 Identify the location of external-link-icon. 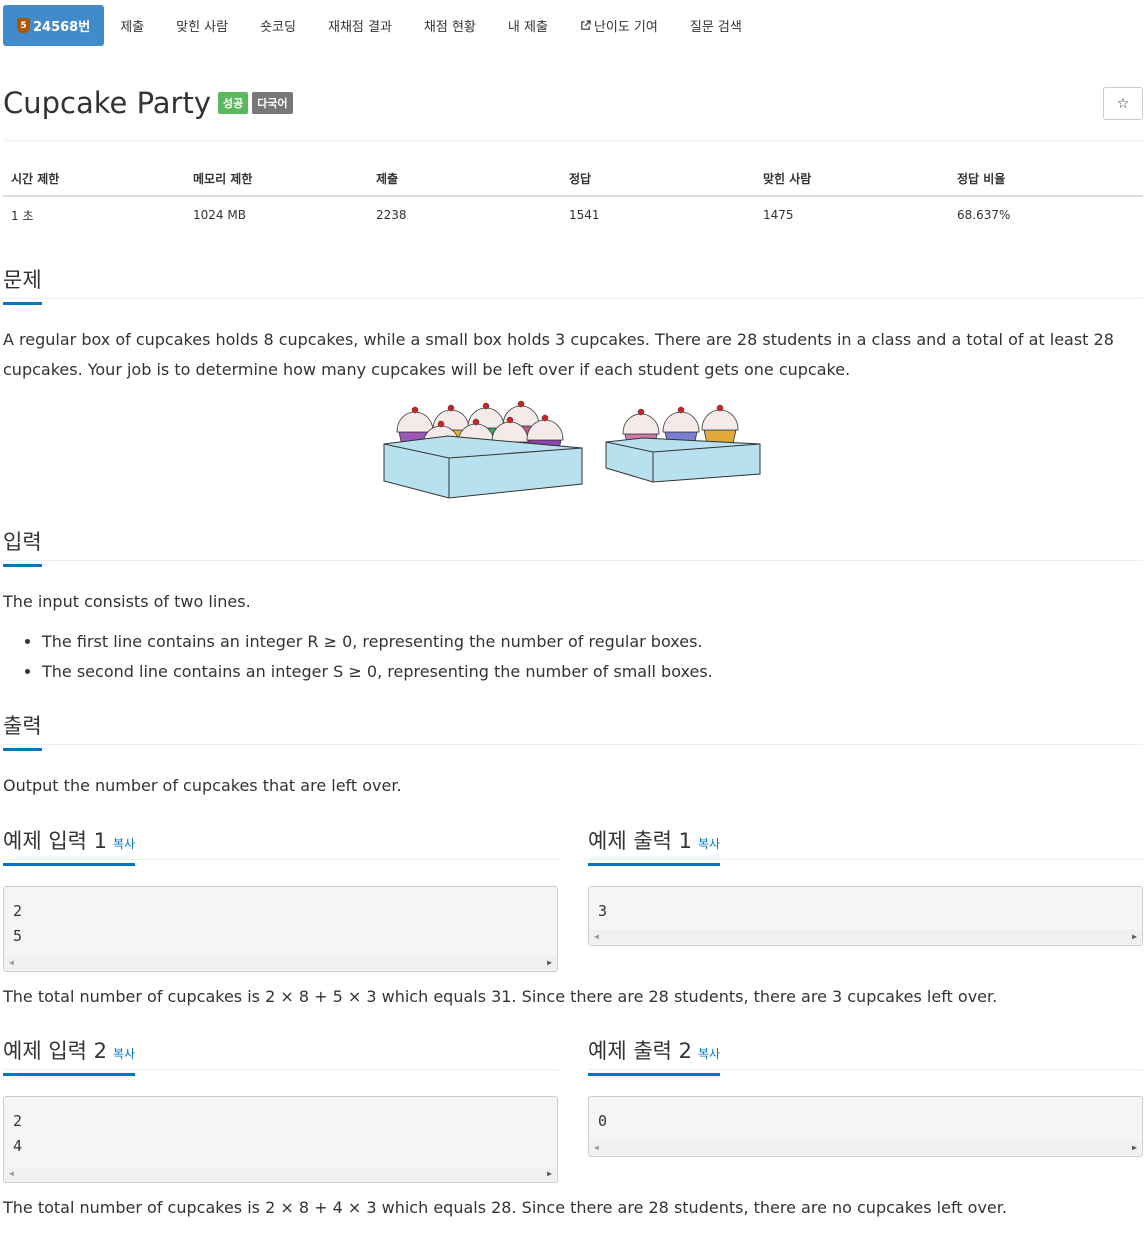
(586, 25).